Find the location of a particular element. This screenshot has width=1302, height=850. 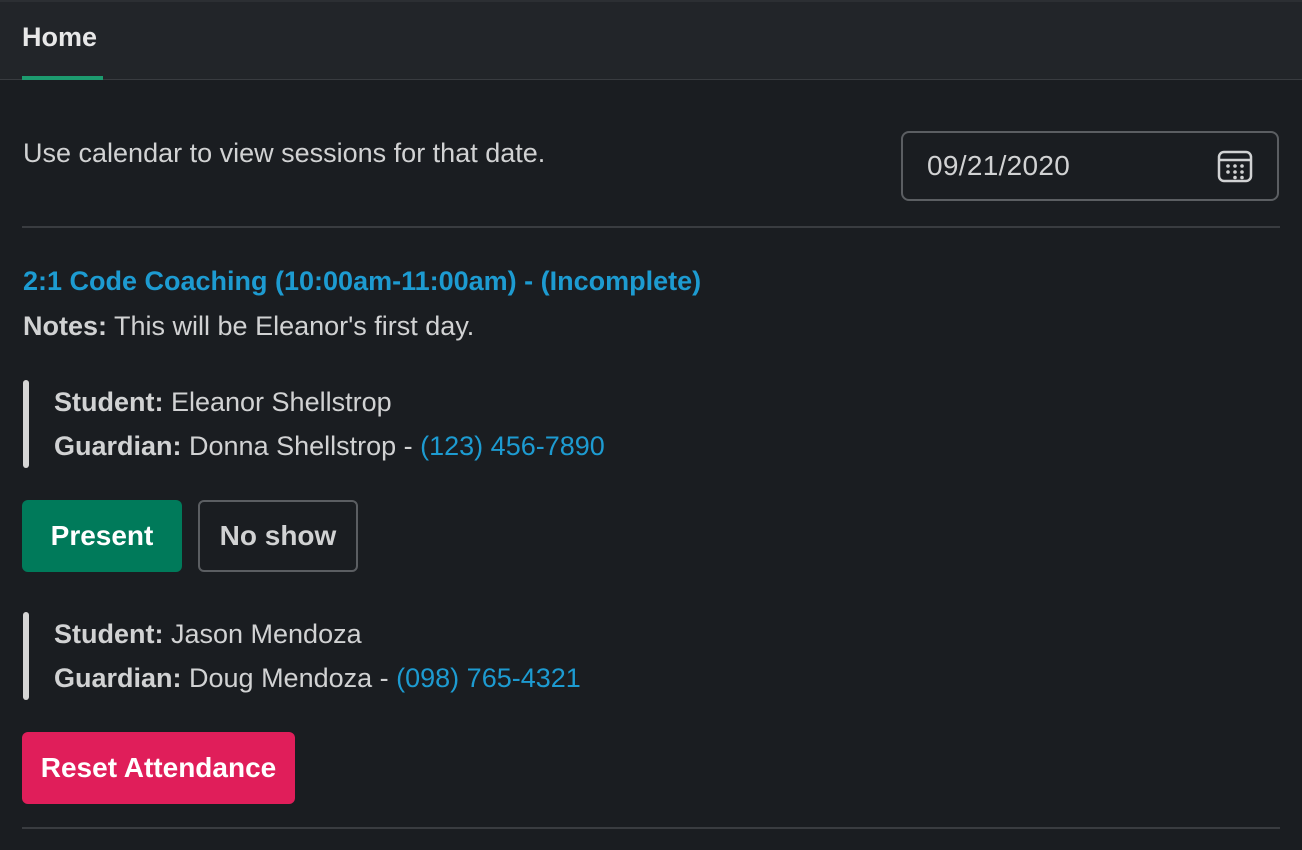

student-line: Student: Eleanor Shellstrop is located at coordinates (223, 402).